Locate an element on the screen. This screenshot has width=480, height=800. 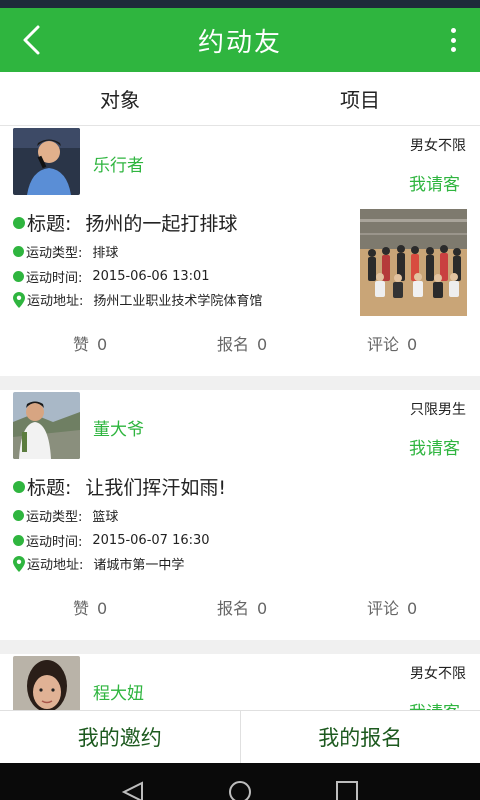
sport-type-row: 运动类型: 篮球 is located at coordinates (65, 515).